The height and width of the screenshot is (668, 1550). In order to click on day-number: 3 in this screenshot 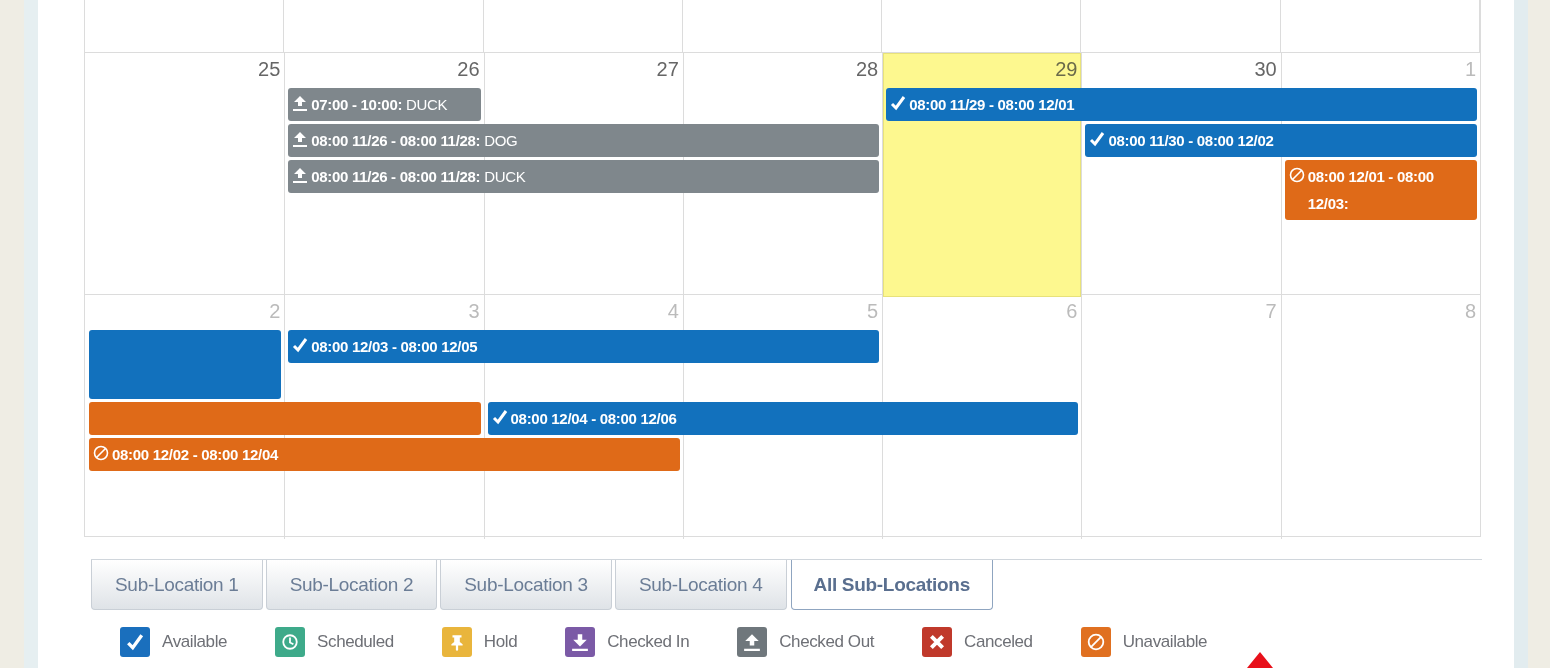, I will do `click(474, 311)`.